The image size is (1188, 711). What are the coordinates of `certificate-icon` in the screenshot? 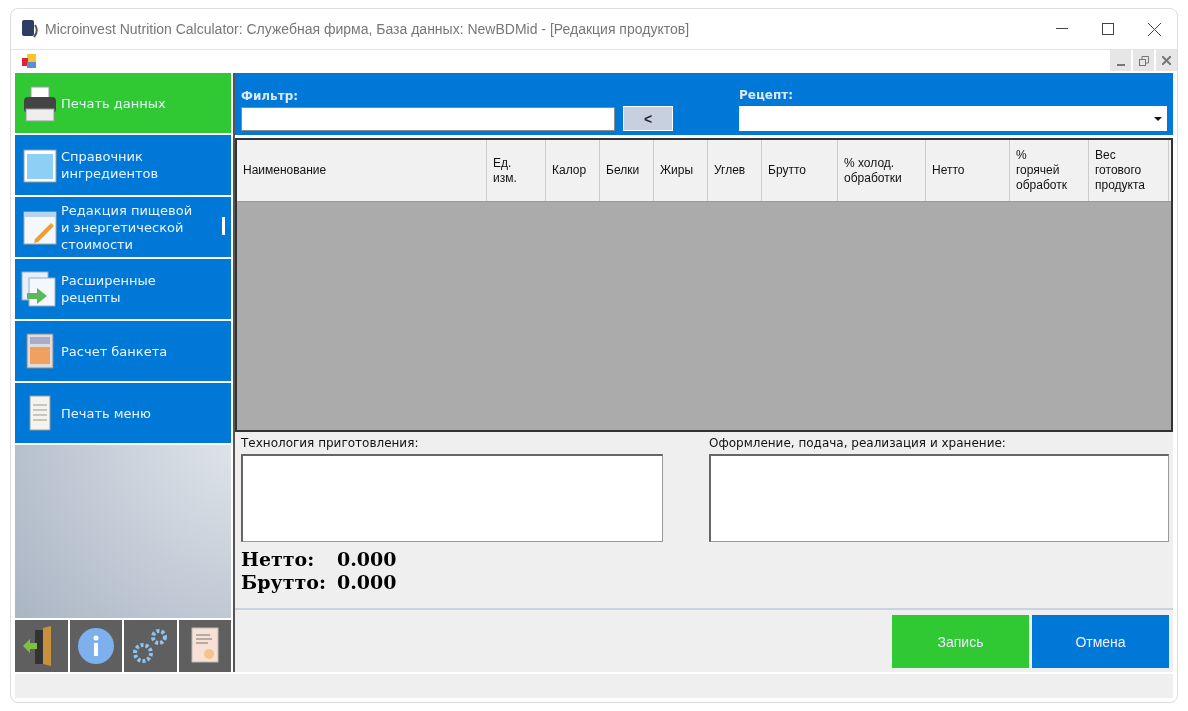 It's located at (204, 646).